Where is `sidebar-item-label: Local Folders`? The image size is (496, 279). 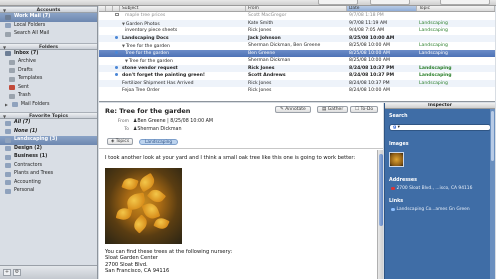 sidebar-item-label: Local Folders is located at coordinates (30, 25).